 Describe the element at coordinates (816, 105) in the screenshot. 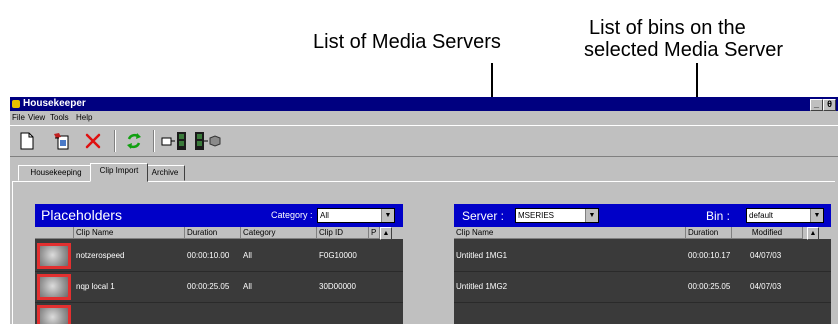

I see `minimize-button: _` at that location.